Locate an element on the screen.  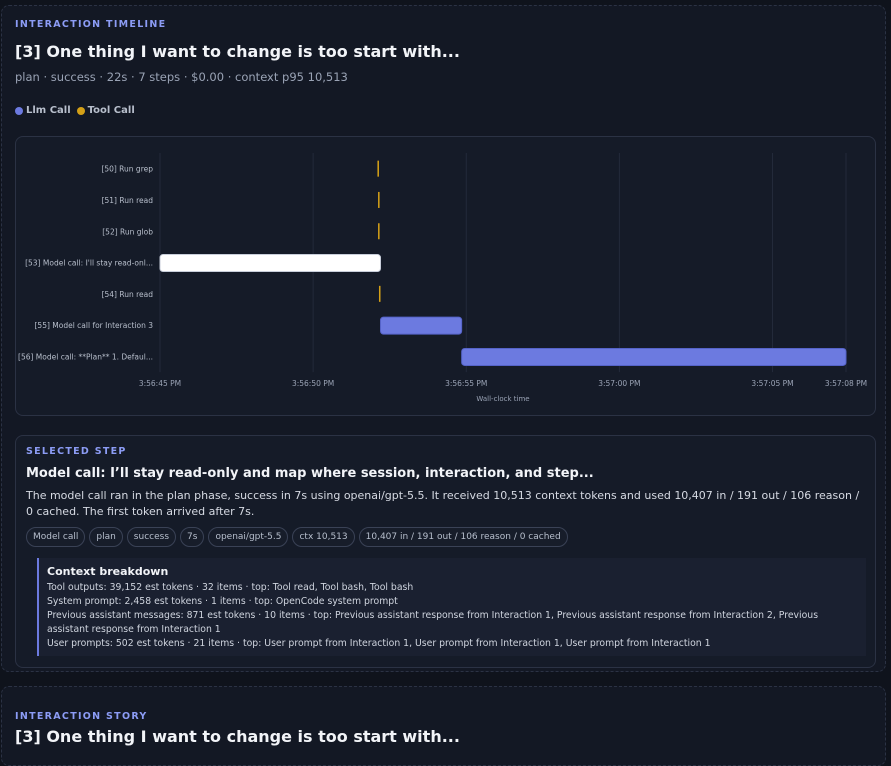
tag-phase: plan is located at coordinates (106, 537).